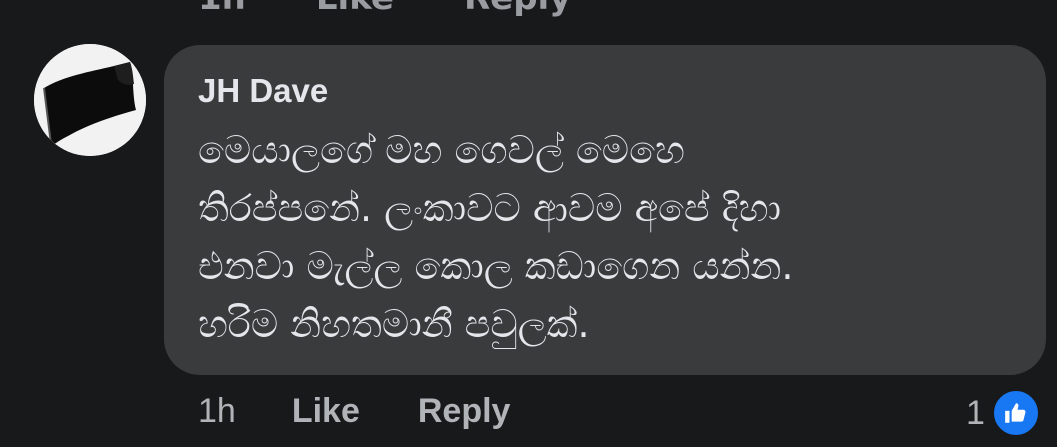  What do you see at coordinates (975, 412) in the screenshot?
I see `reaction-count: 1` at bounding box center [975, 412].